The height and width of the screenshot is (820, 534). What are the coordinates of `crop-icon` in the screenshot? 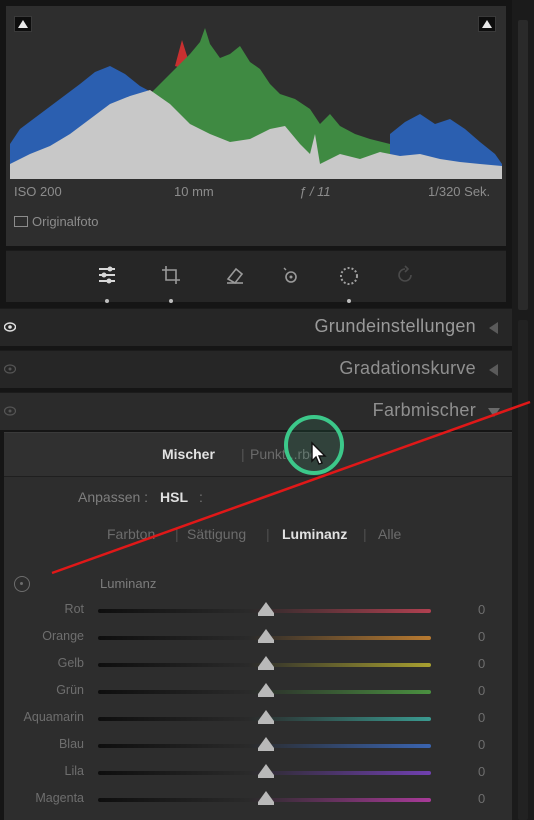 It's located at (171, 283).